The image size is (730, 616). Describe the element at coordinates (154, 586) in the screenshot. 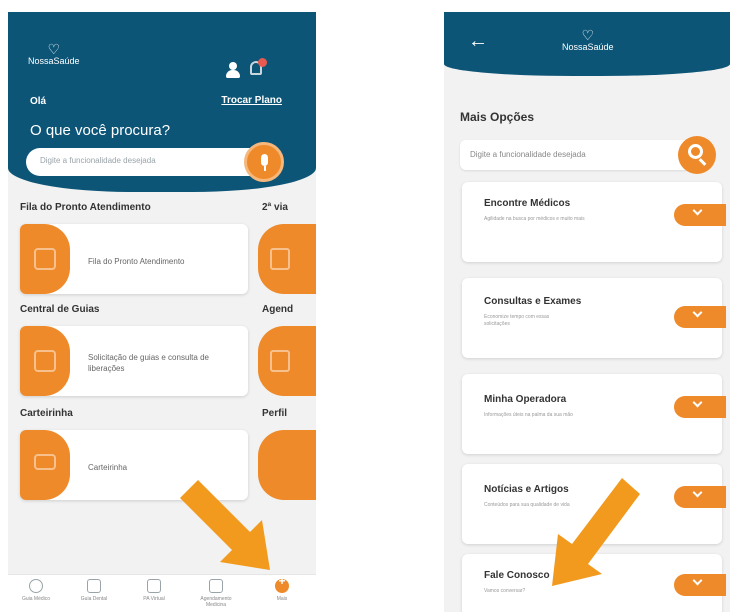

I see `cross-icon` at that location.